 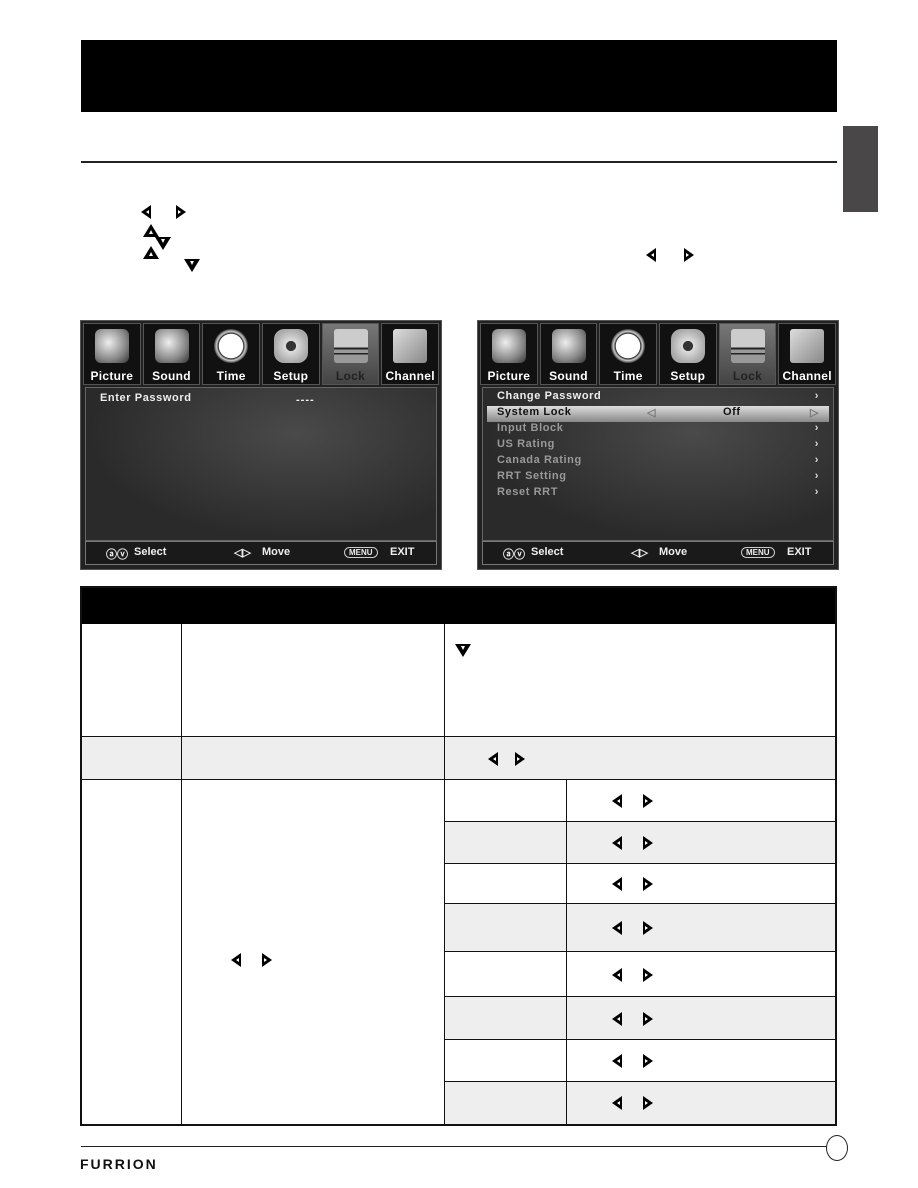 I want to click on page-number-badge, so click(x=837, y=1148).